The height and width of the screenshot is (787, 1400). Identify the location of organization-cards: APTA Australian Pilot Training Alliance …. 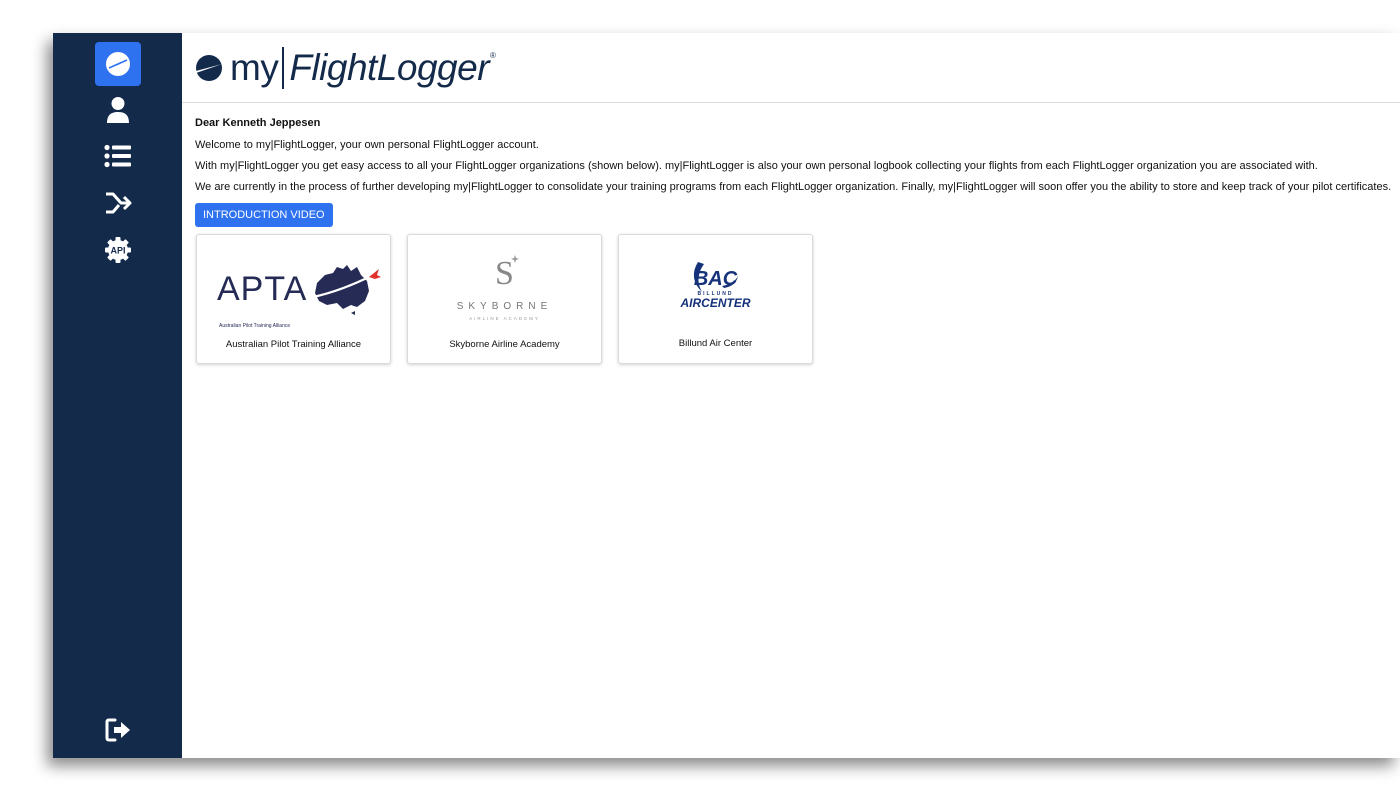
(512, 299).